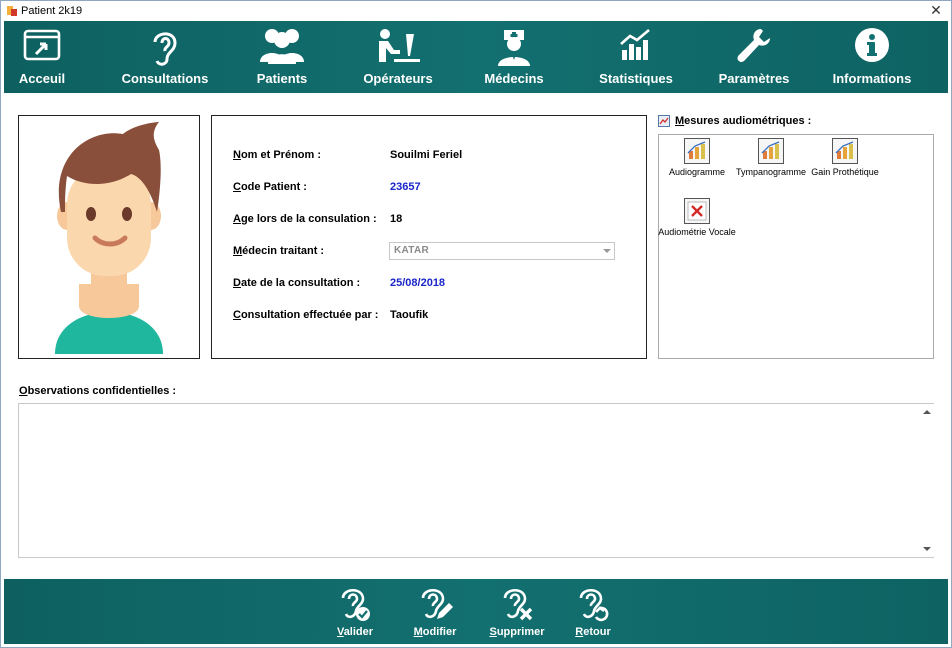 The width and height of the screenshot is (952, 648). I want to click on menu-label: Opérateurs, so click(398, 78).